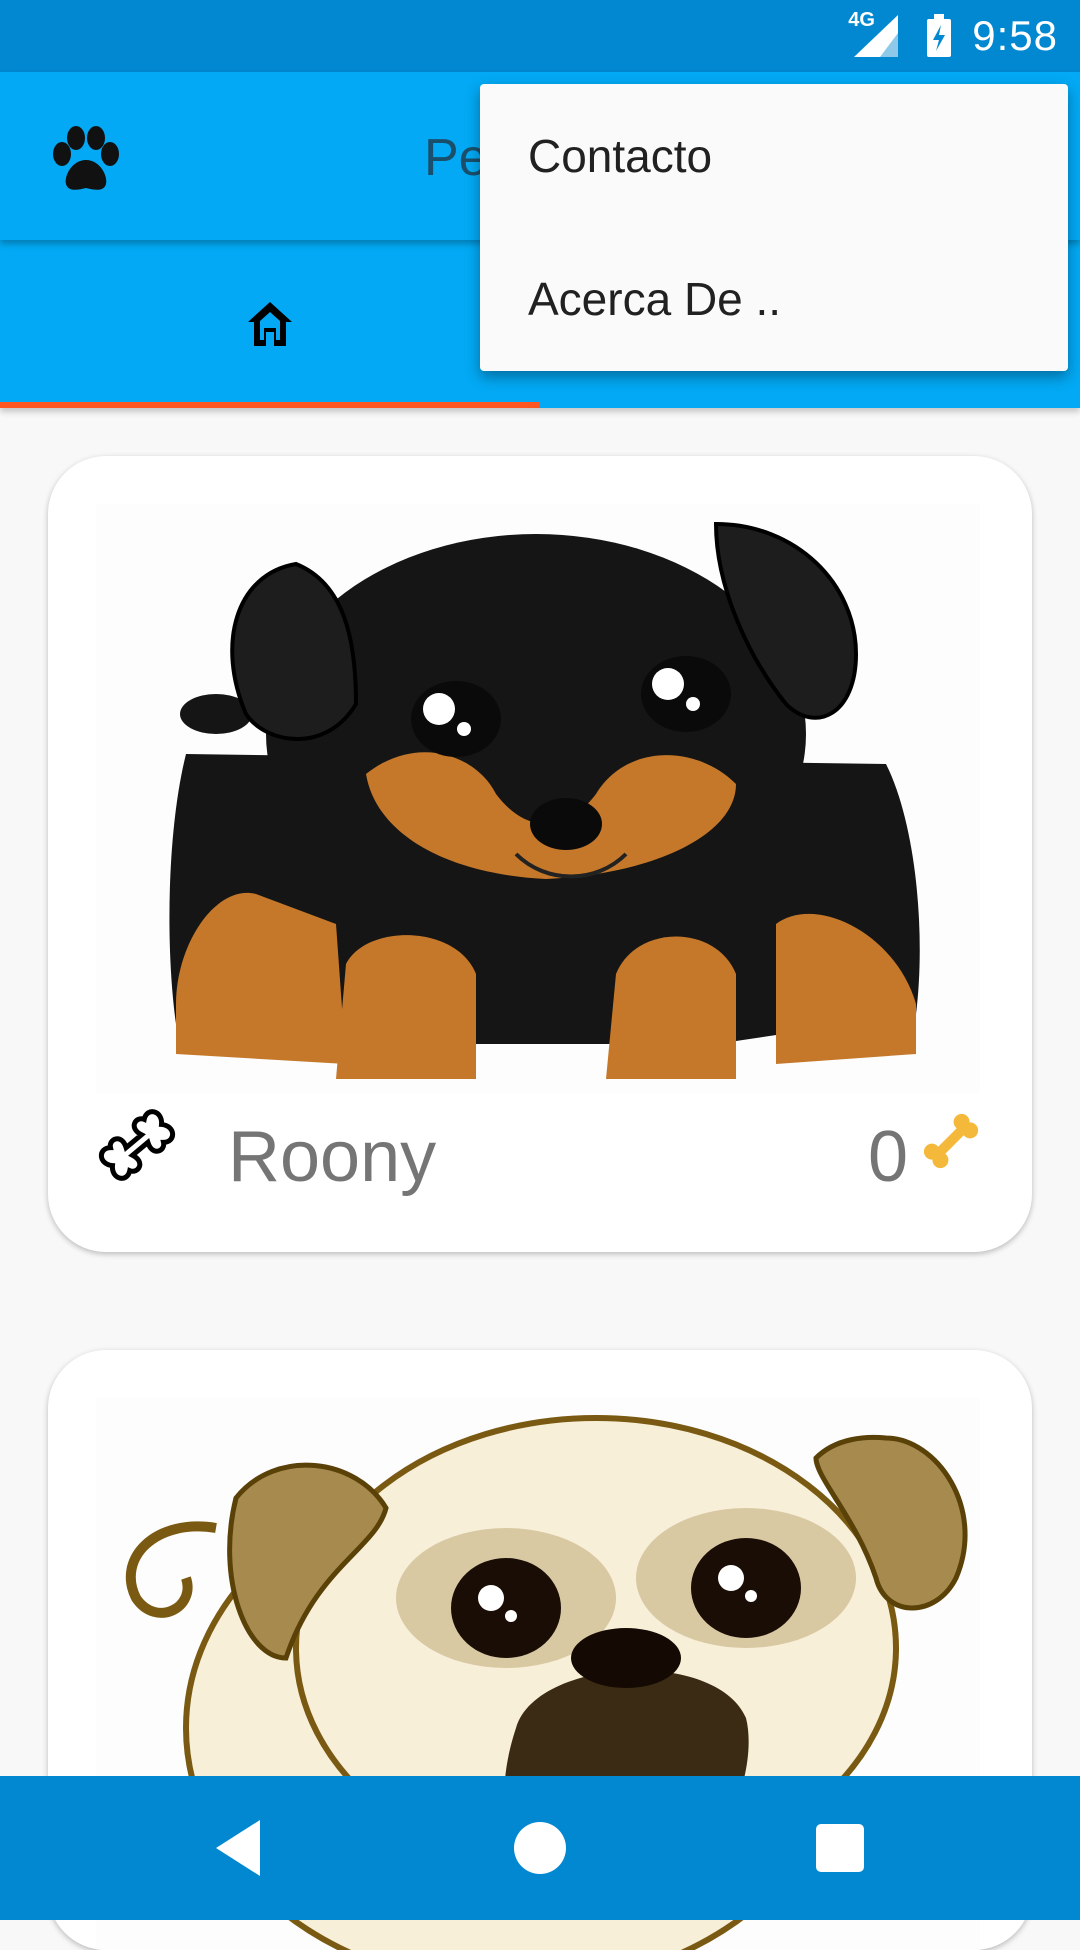 The width and height of the screenshot is (1080, 1950). I want to click on pet-name: Roony, so click(332, 1157).